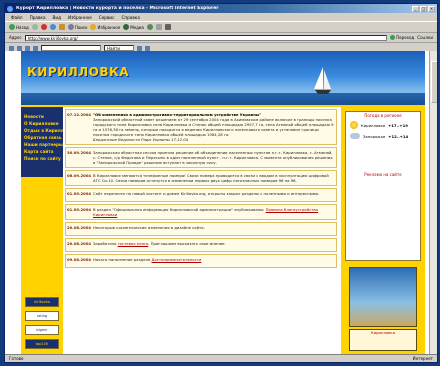 The image size is (440, 366). I want to click on news-text: Начато наполнение раздела, so click(122, 259).